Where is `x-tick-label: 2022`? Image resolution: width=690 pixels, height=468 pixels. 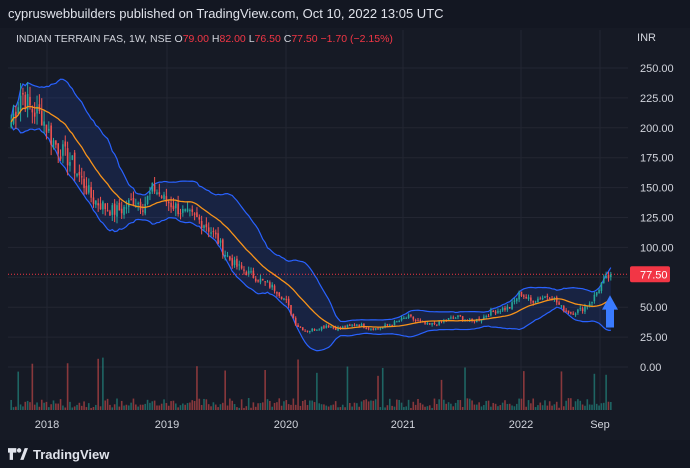 x-tick-label: 2022 is located at coordinates (521, 425).